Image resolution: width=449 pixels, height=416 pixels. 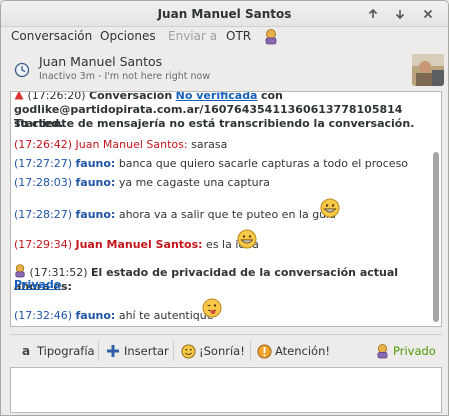 What do you see at coordinates (22, 70) in the screenshot?
I see `clock-icon` at bounding box center [22, 70].